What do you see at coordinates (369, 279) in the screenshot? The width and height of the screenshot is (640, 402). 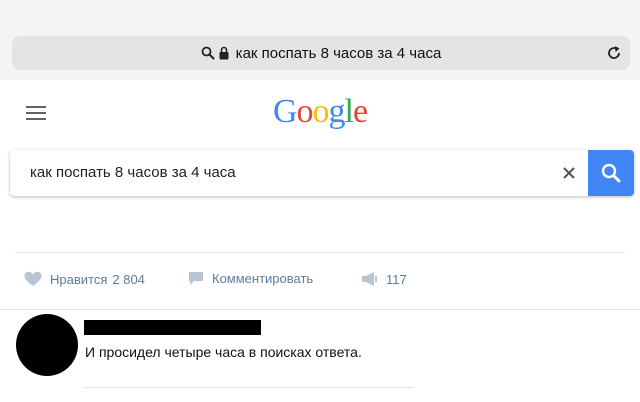 I see `megaphone-icon` at bounding box center [369, 279].